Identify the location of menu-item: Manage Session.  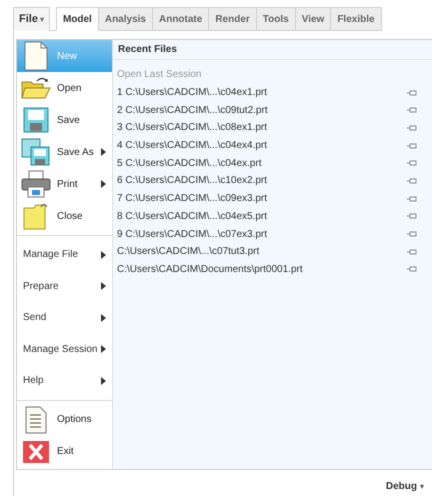
(64, 349).